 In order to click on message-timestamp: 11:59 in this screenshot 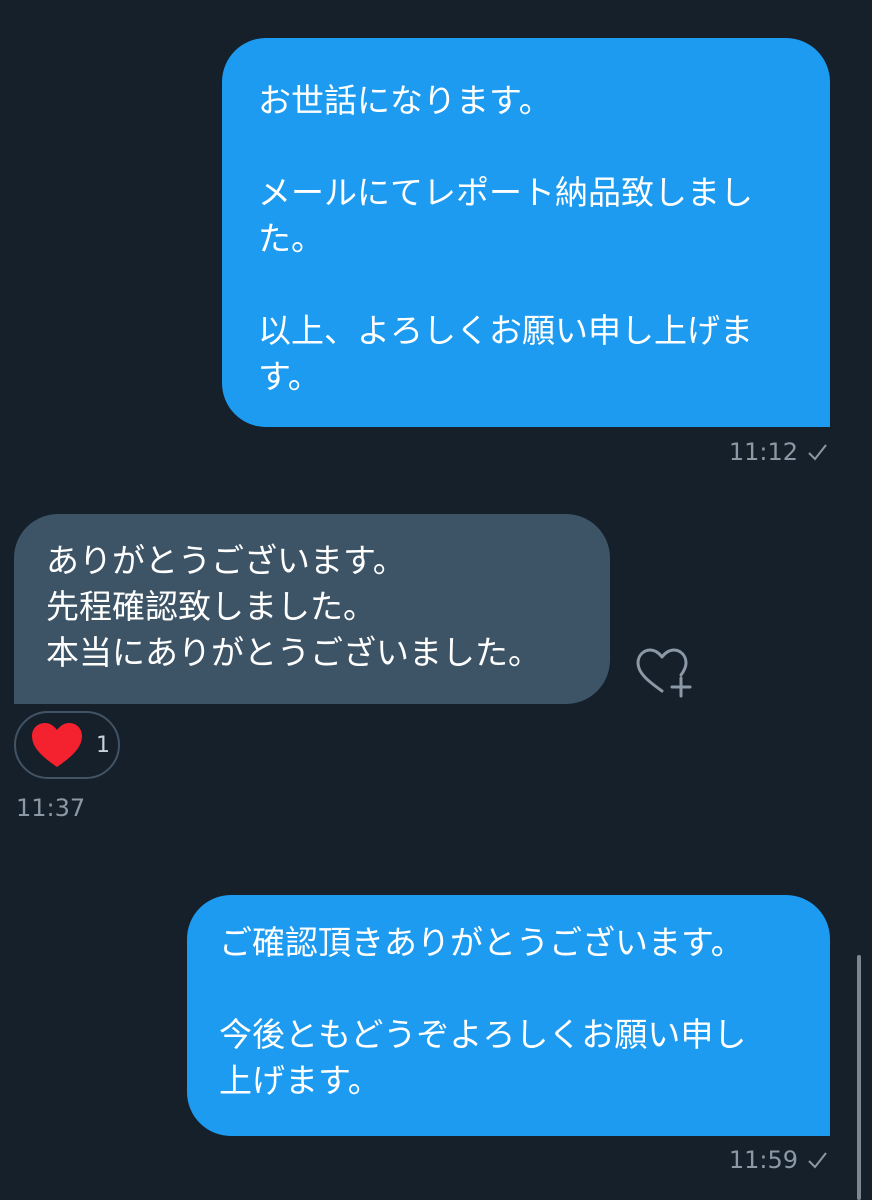, I will do `click(763, 1160)`.